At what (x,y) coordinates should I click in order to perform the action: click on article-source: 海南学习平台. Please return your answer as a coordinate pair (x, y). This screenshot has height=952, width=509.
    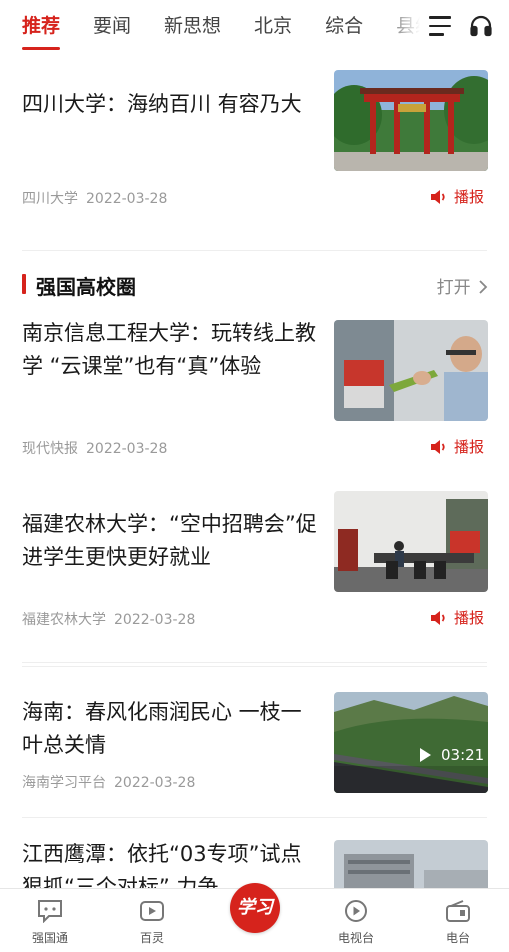
    Looking at the image, I should click on (64, 783).